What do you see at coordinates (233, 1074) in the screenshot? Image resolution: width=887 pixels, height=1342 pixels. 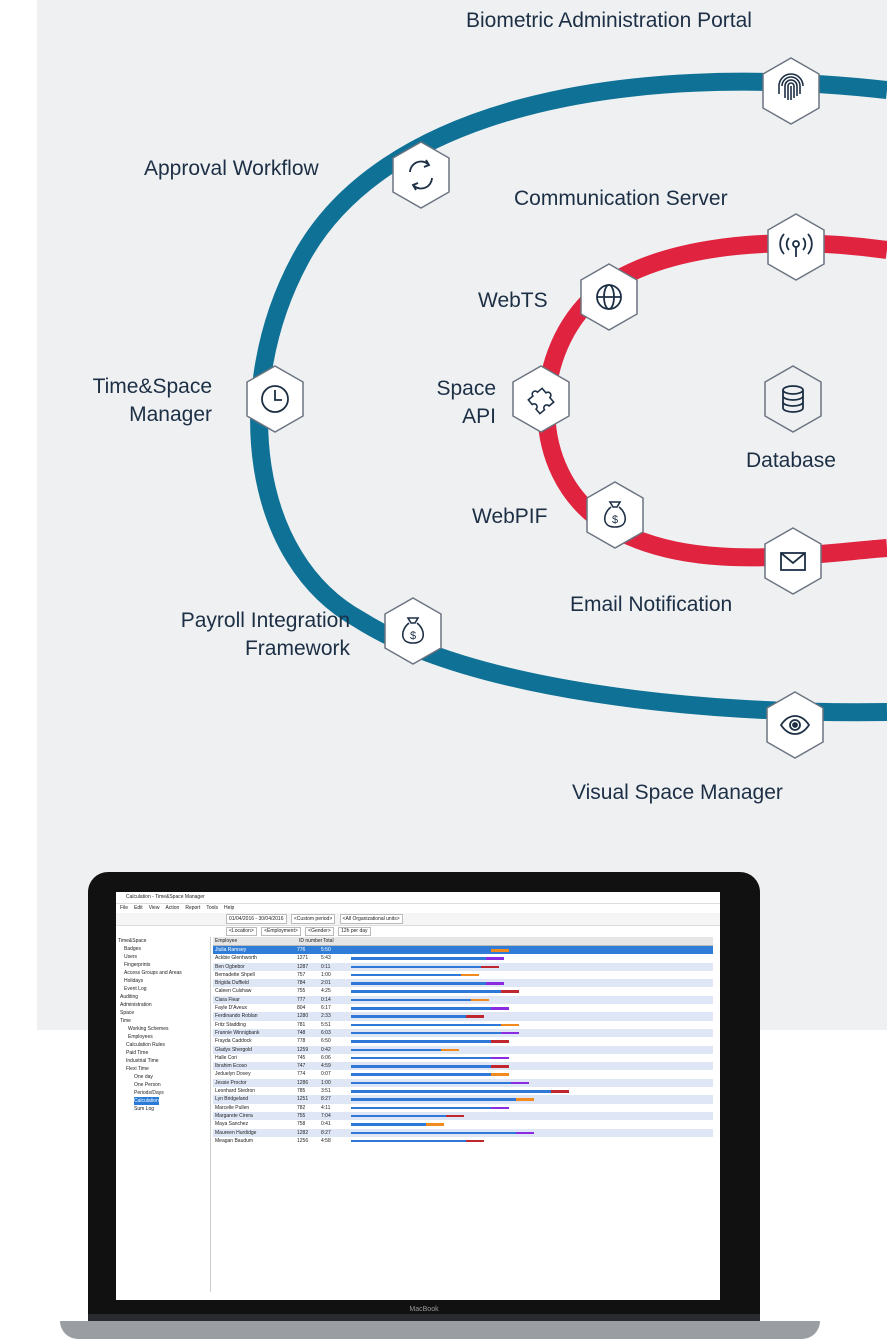 I see `cell-name: Jeduelyn Dovey` at bounding box center [233, 1074].